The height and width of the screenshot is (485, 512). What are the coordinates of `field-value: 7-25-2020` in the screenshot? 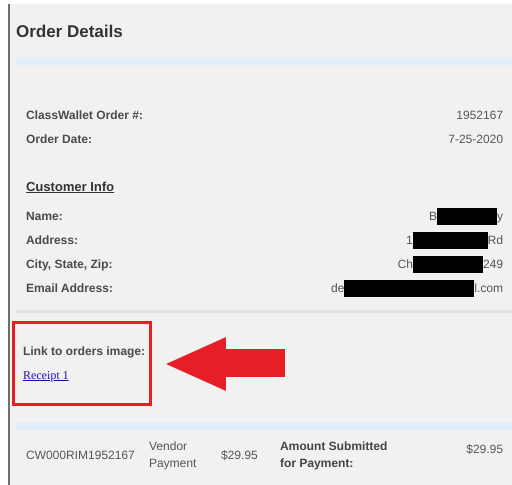 It's located at (475, 139).